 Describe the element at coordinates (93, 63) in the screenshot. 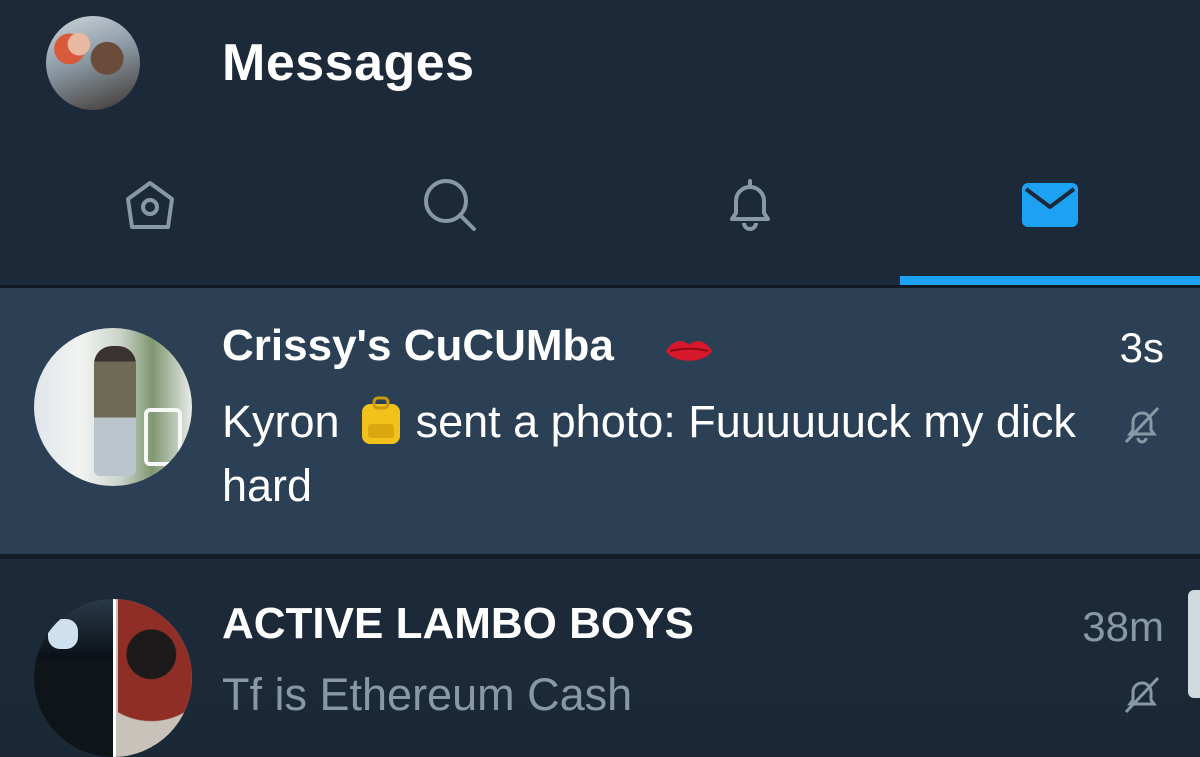

I see `profile-avatar` at that location.